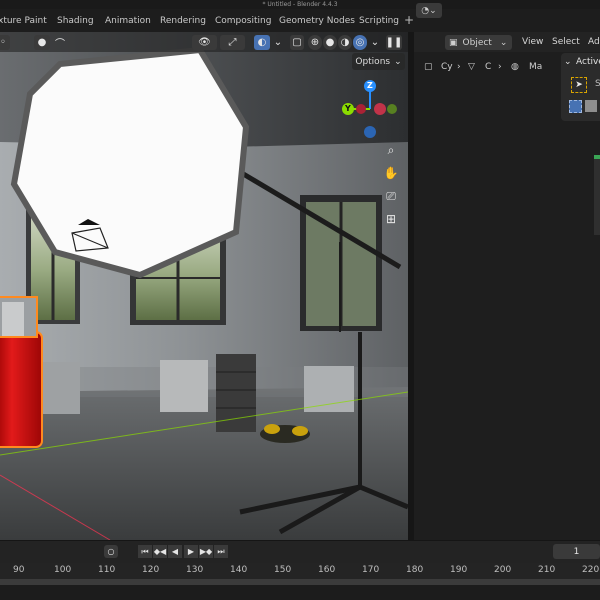 Image resolution: width=600 pixels, height=600 pixels. Describe the element at coordinates (111, 551) in the screenshot. I see `auto-keying-icon: ○` at that location.